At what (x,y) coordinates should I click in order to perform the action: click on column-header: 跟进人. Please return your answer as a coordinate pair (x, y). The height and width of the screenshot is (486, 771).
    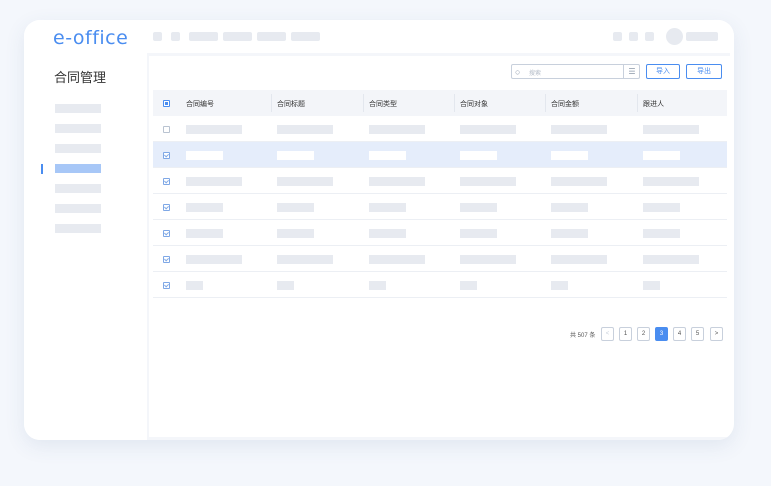
    Looking at the image, I should click on (653, 104).